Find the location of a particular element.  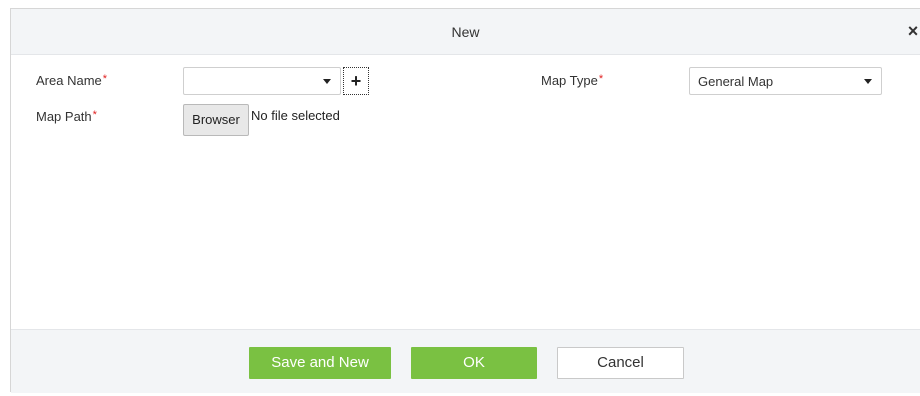

map-type-label-text: Map Type is located at coordinates (569, 80).